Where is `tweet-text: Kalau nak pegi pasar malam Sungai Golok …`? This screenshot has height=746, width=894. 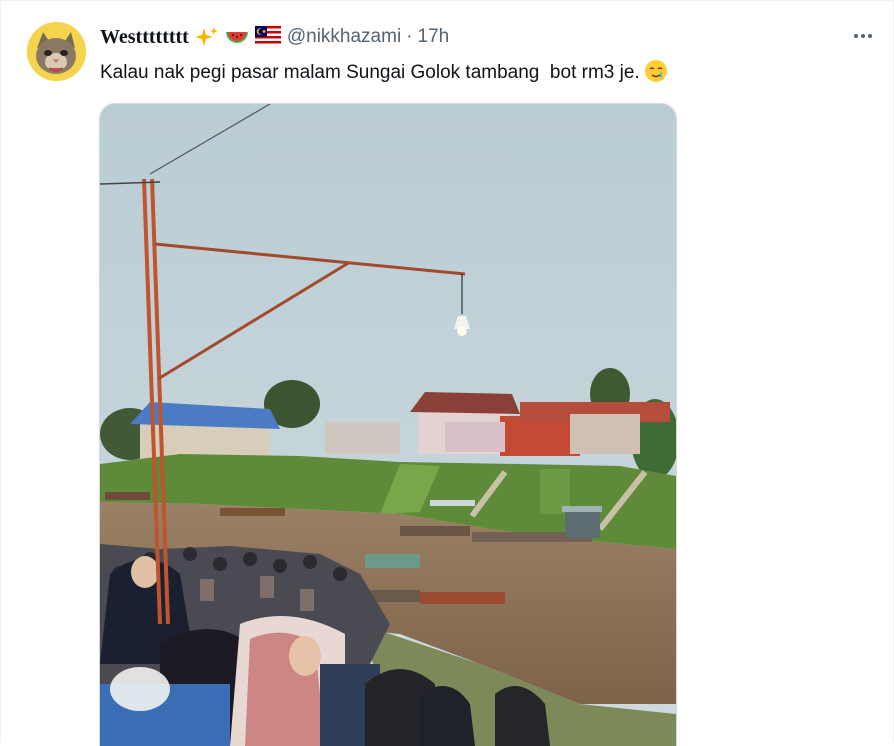 tweet-text: Kalau nak pegi pasar malam Sungai Golok … is located at coordinates (384, 72).